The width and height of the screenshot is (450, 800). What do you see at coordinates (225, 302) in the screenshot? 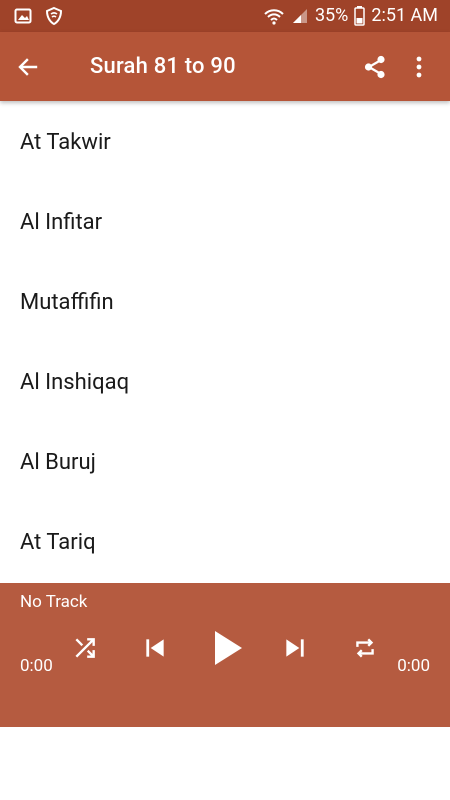
I see `list-item: Mutaffifin` at bounding box center [225, 302].